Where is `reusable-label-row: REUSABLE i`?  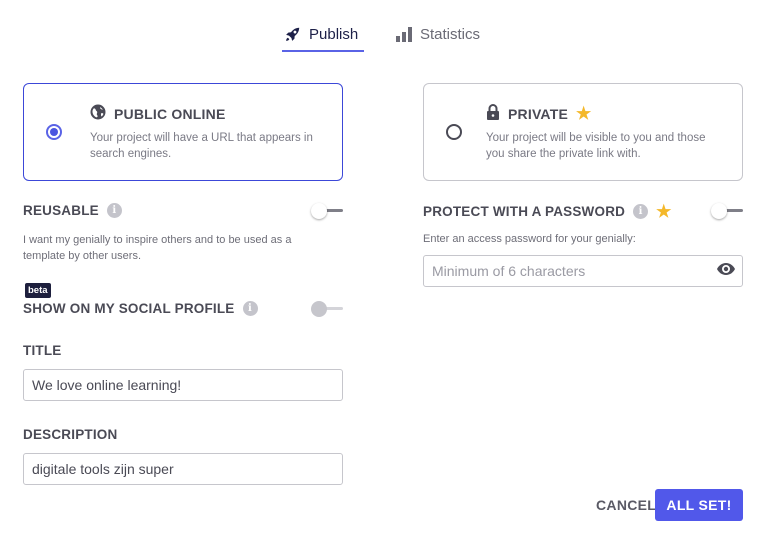
reusable-label-row: REUSABLE i is located at coordinates (72, 210).